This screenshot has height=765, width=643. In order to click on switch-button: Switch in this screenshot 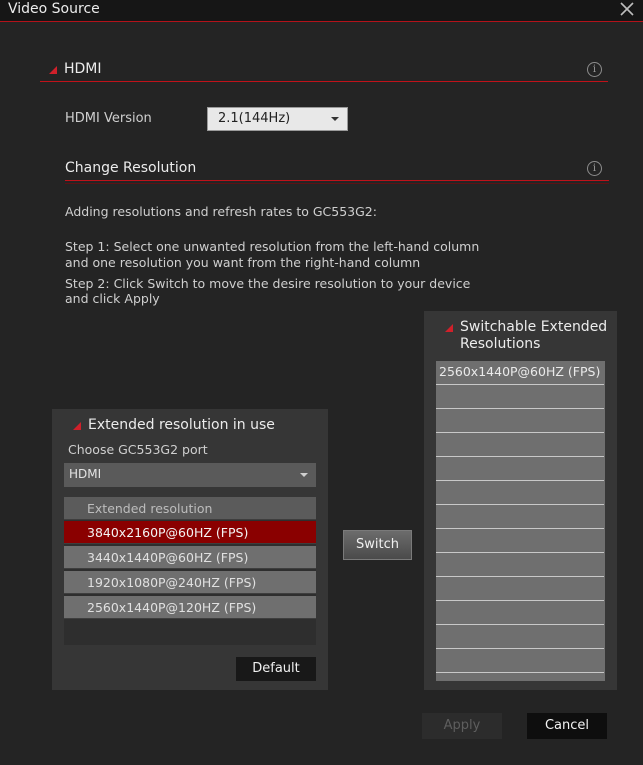, I will do `click(377, 545)`.